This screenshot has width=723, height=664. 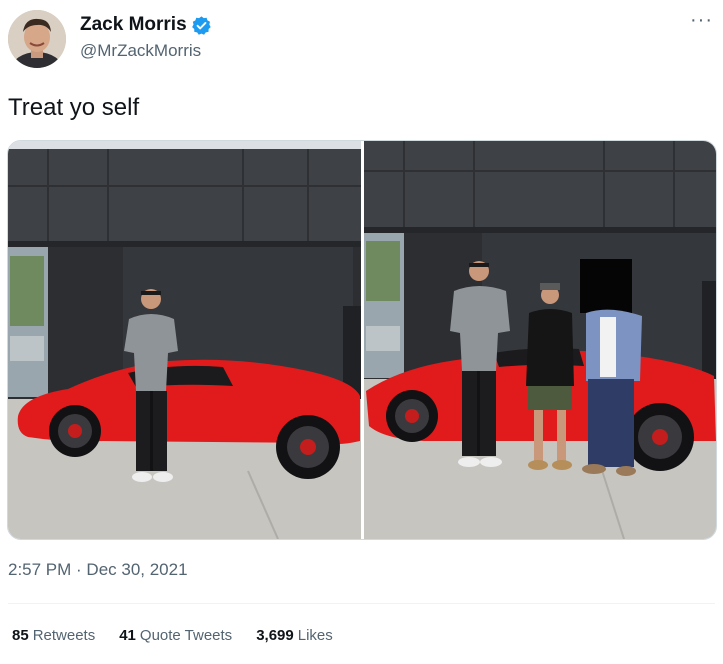 What do you see at coordinates (140, 51) in the screenshot?
I see `author-handle: @MrZackMorris` at bounding box center [140, 51].